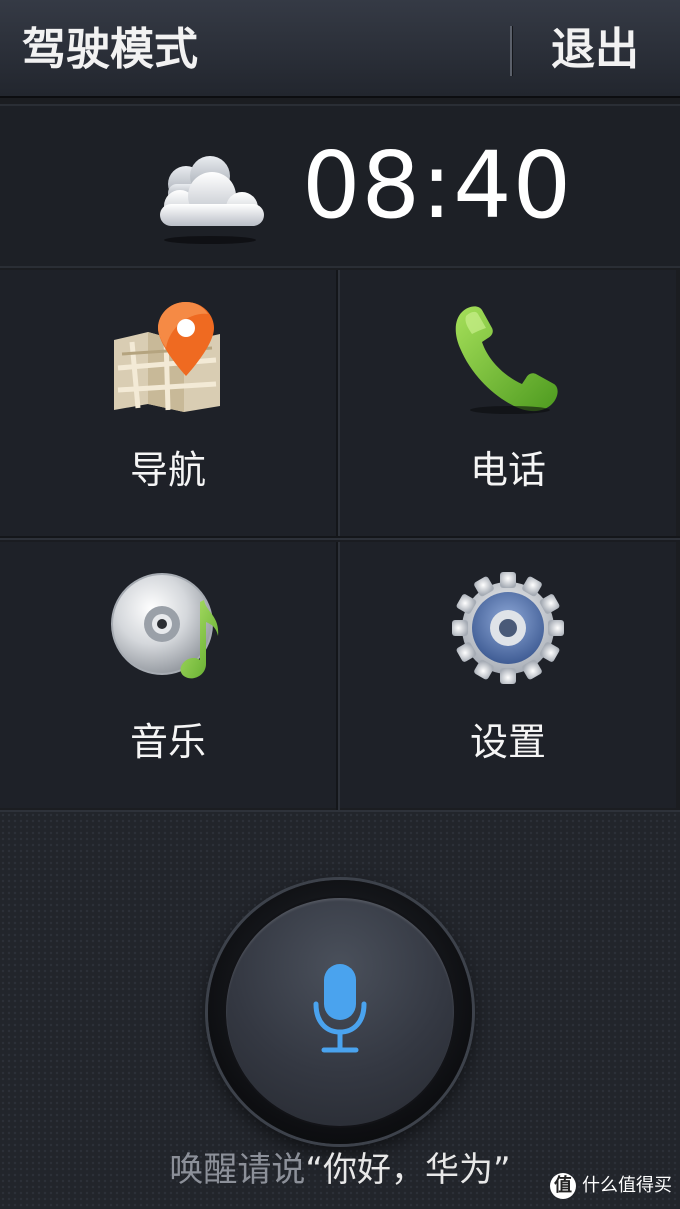 This screenshot has height=1209, width=680. I want to click on header-divider, so click(511, 51).